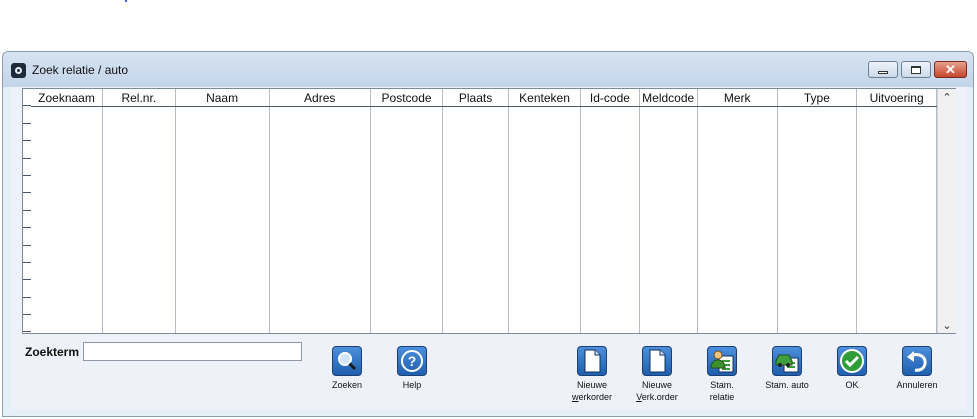 The image size is (977, 419). What do you see at coordinates (412, 385) in the screenshot?
I see `help-button-label: Help` at bounding box center [412, 385].